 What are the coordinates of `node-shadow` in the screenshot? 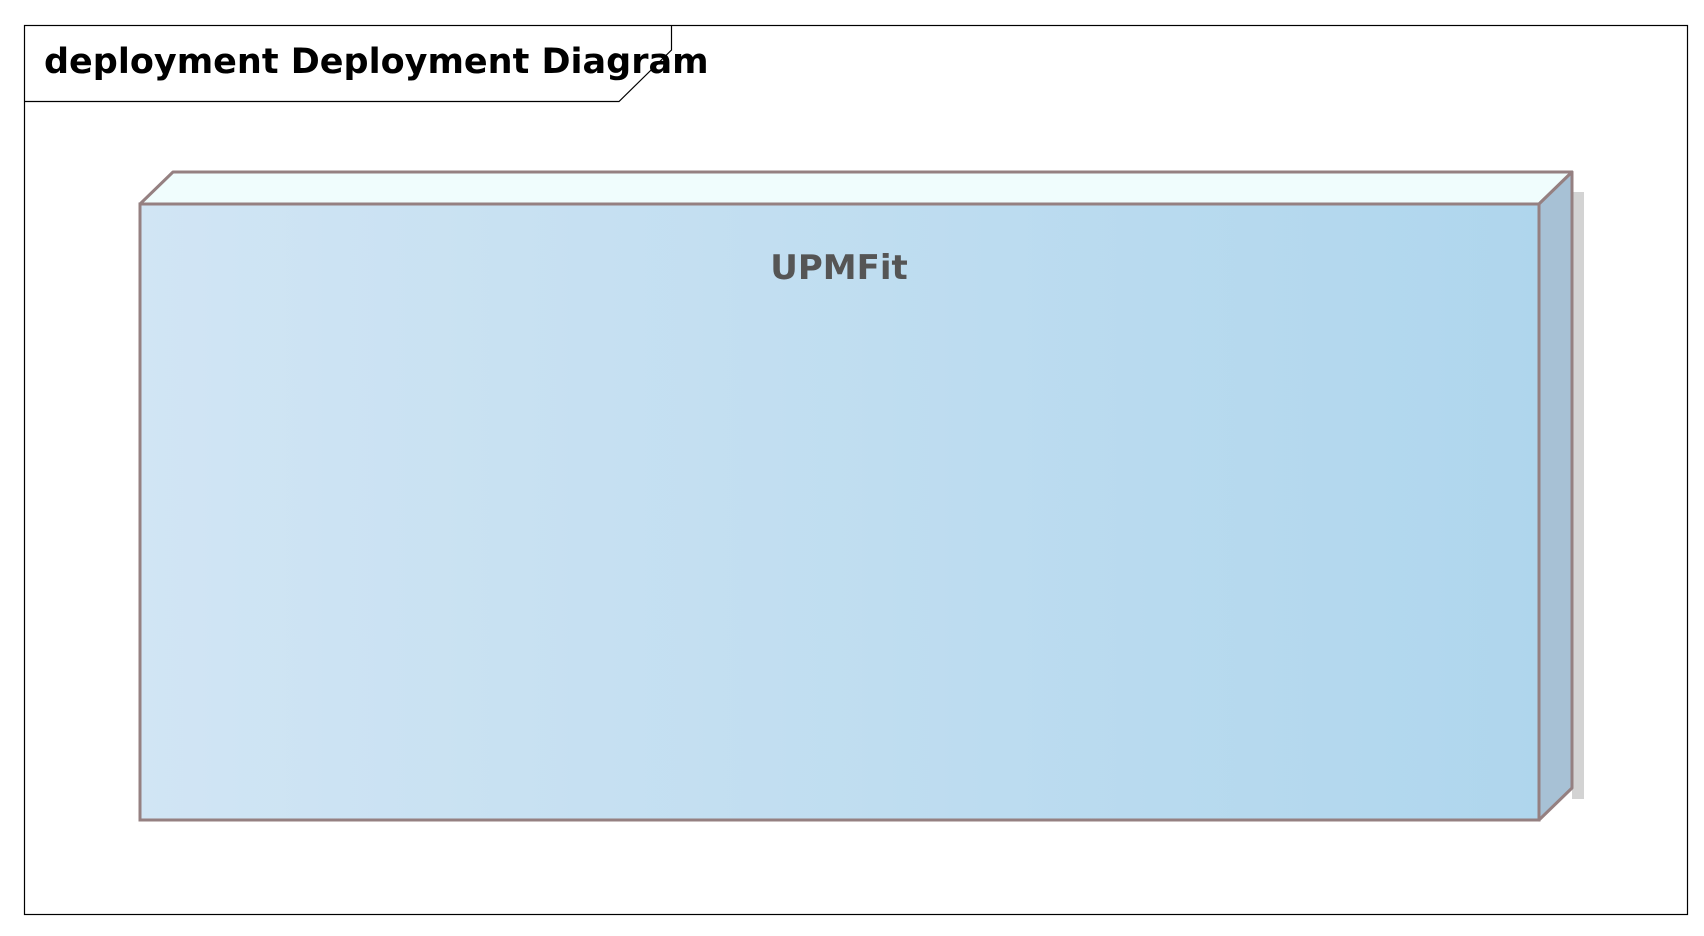 It's located at (1578, 495).